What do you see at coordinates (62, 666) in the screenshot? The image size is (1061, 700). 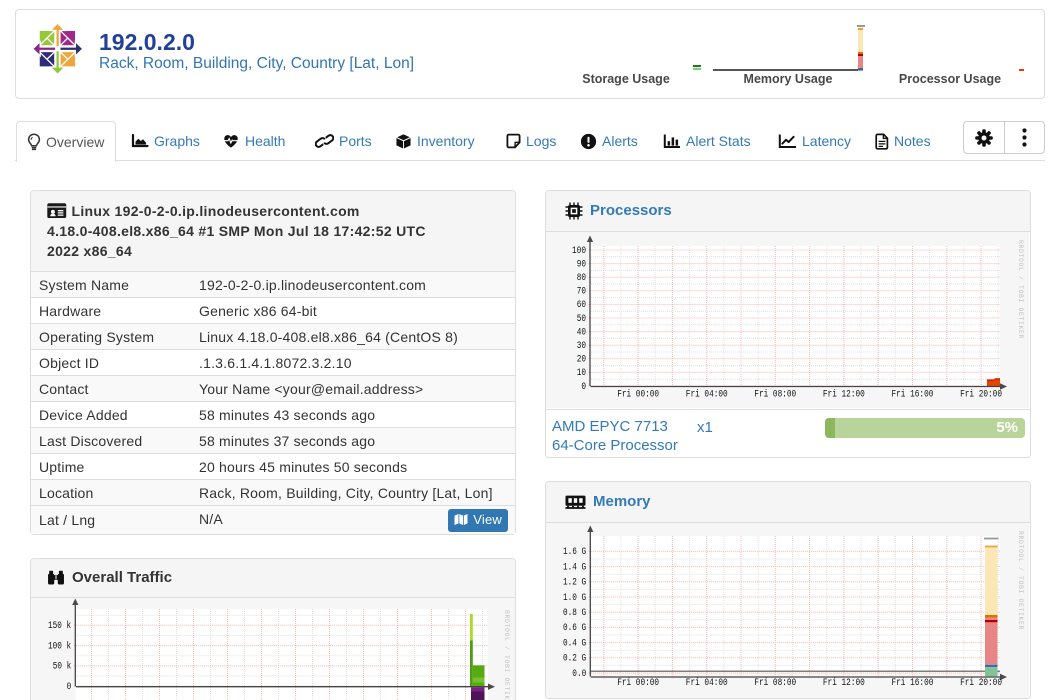 I see `svg-text: 50 k` at bounding box center [62, 666].